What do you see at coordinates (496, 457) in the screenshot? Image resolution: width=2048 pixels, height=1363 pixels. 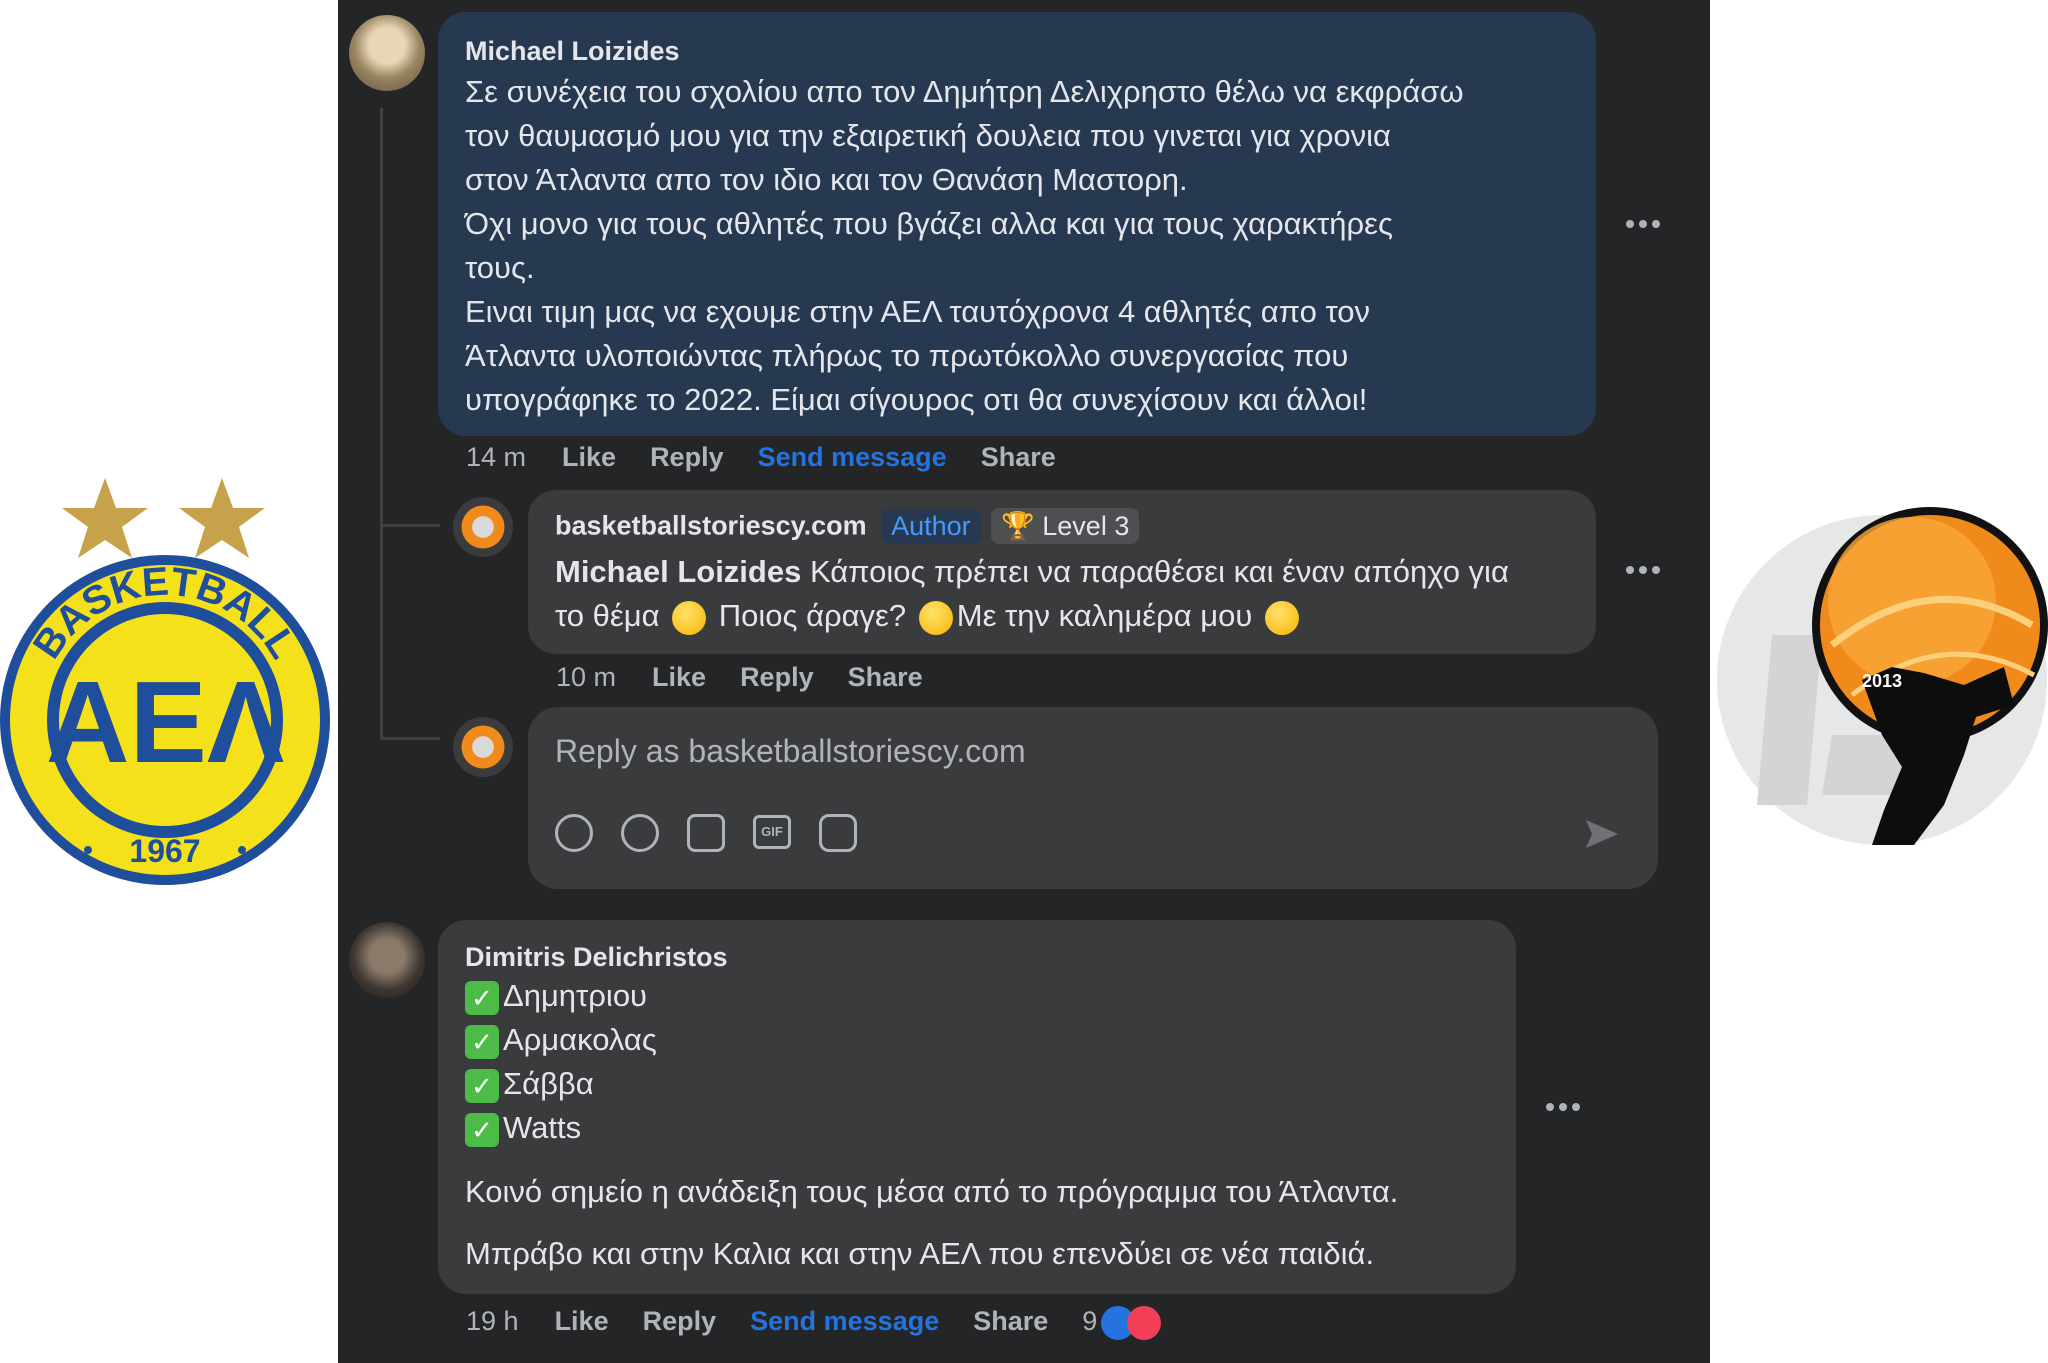 I see `comment-time: 14 m` at bounding box center [496, 457].